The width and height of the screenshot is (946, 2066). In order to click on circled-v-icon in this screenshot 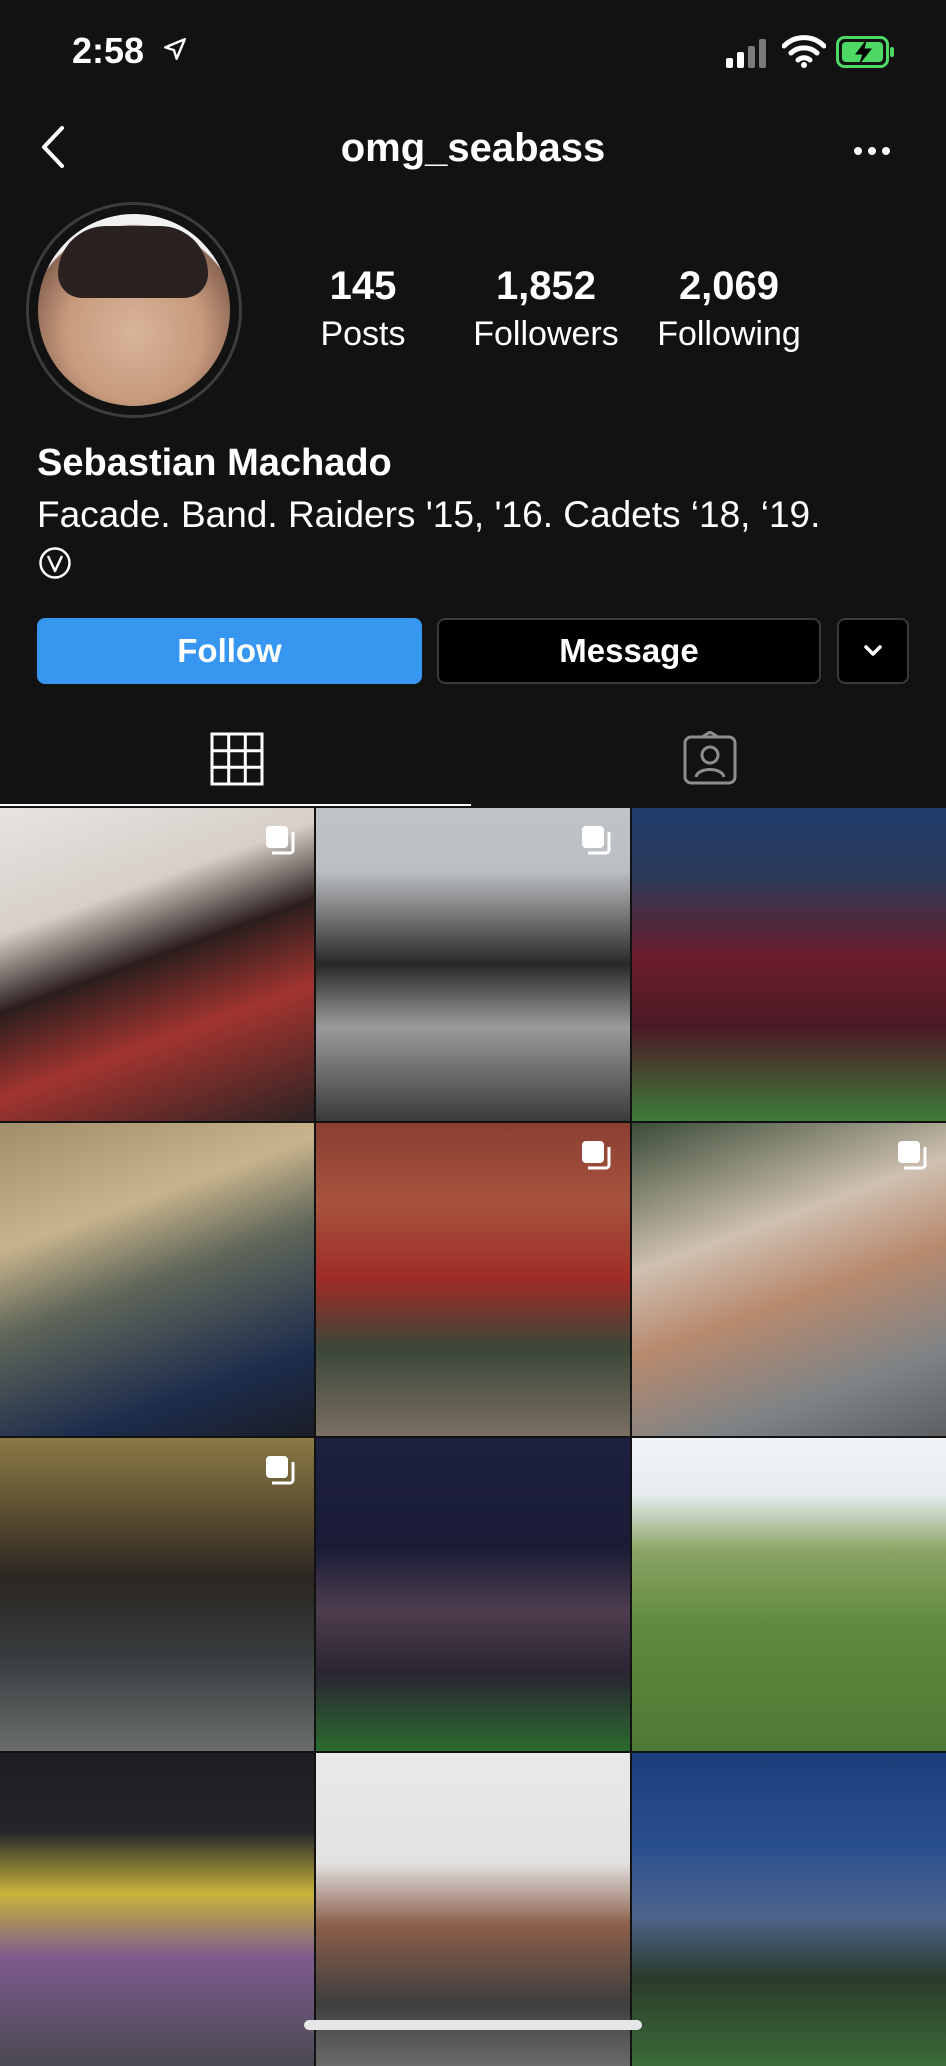, I will do `click(55, 563)`.